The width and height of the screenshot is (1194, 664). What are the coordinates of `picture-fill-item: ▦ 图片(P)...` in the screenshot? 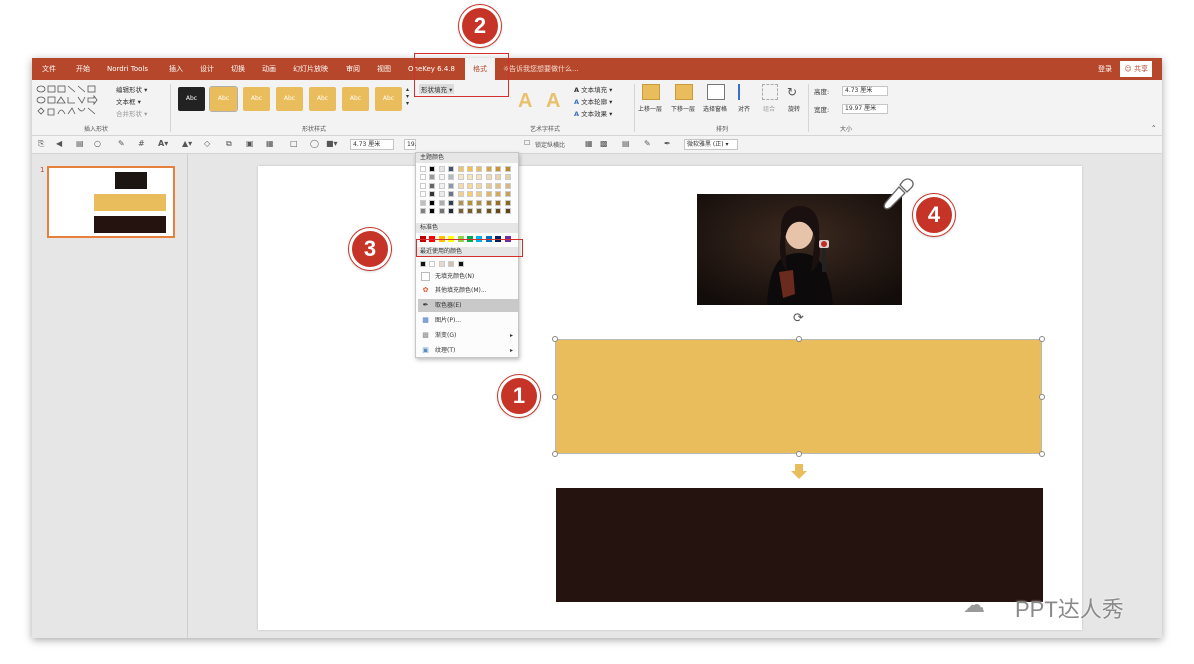 It's located at (468, 320).